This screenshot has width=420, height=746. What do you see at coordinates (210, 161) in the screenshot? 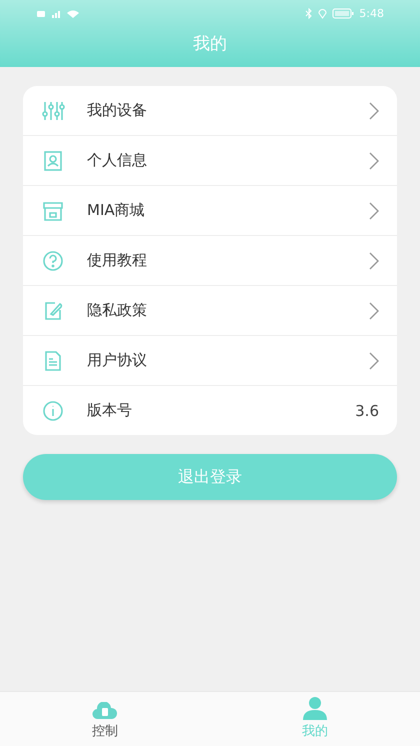
I see `menu-item: 个人信息` at bounding box center [210, 161].